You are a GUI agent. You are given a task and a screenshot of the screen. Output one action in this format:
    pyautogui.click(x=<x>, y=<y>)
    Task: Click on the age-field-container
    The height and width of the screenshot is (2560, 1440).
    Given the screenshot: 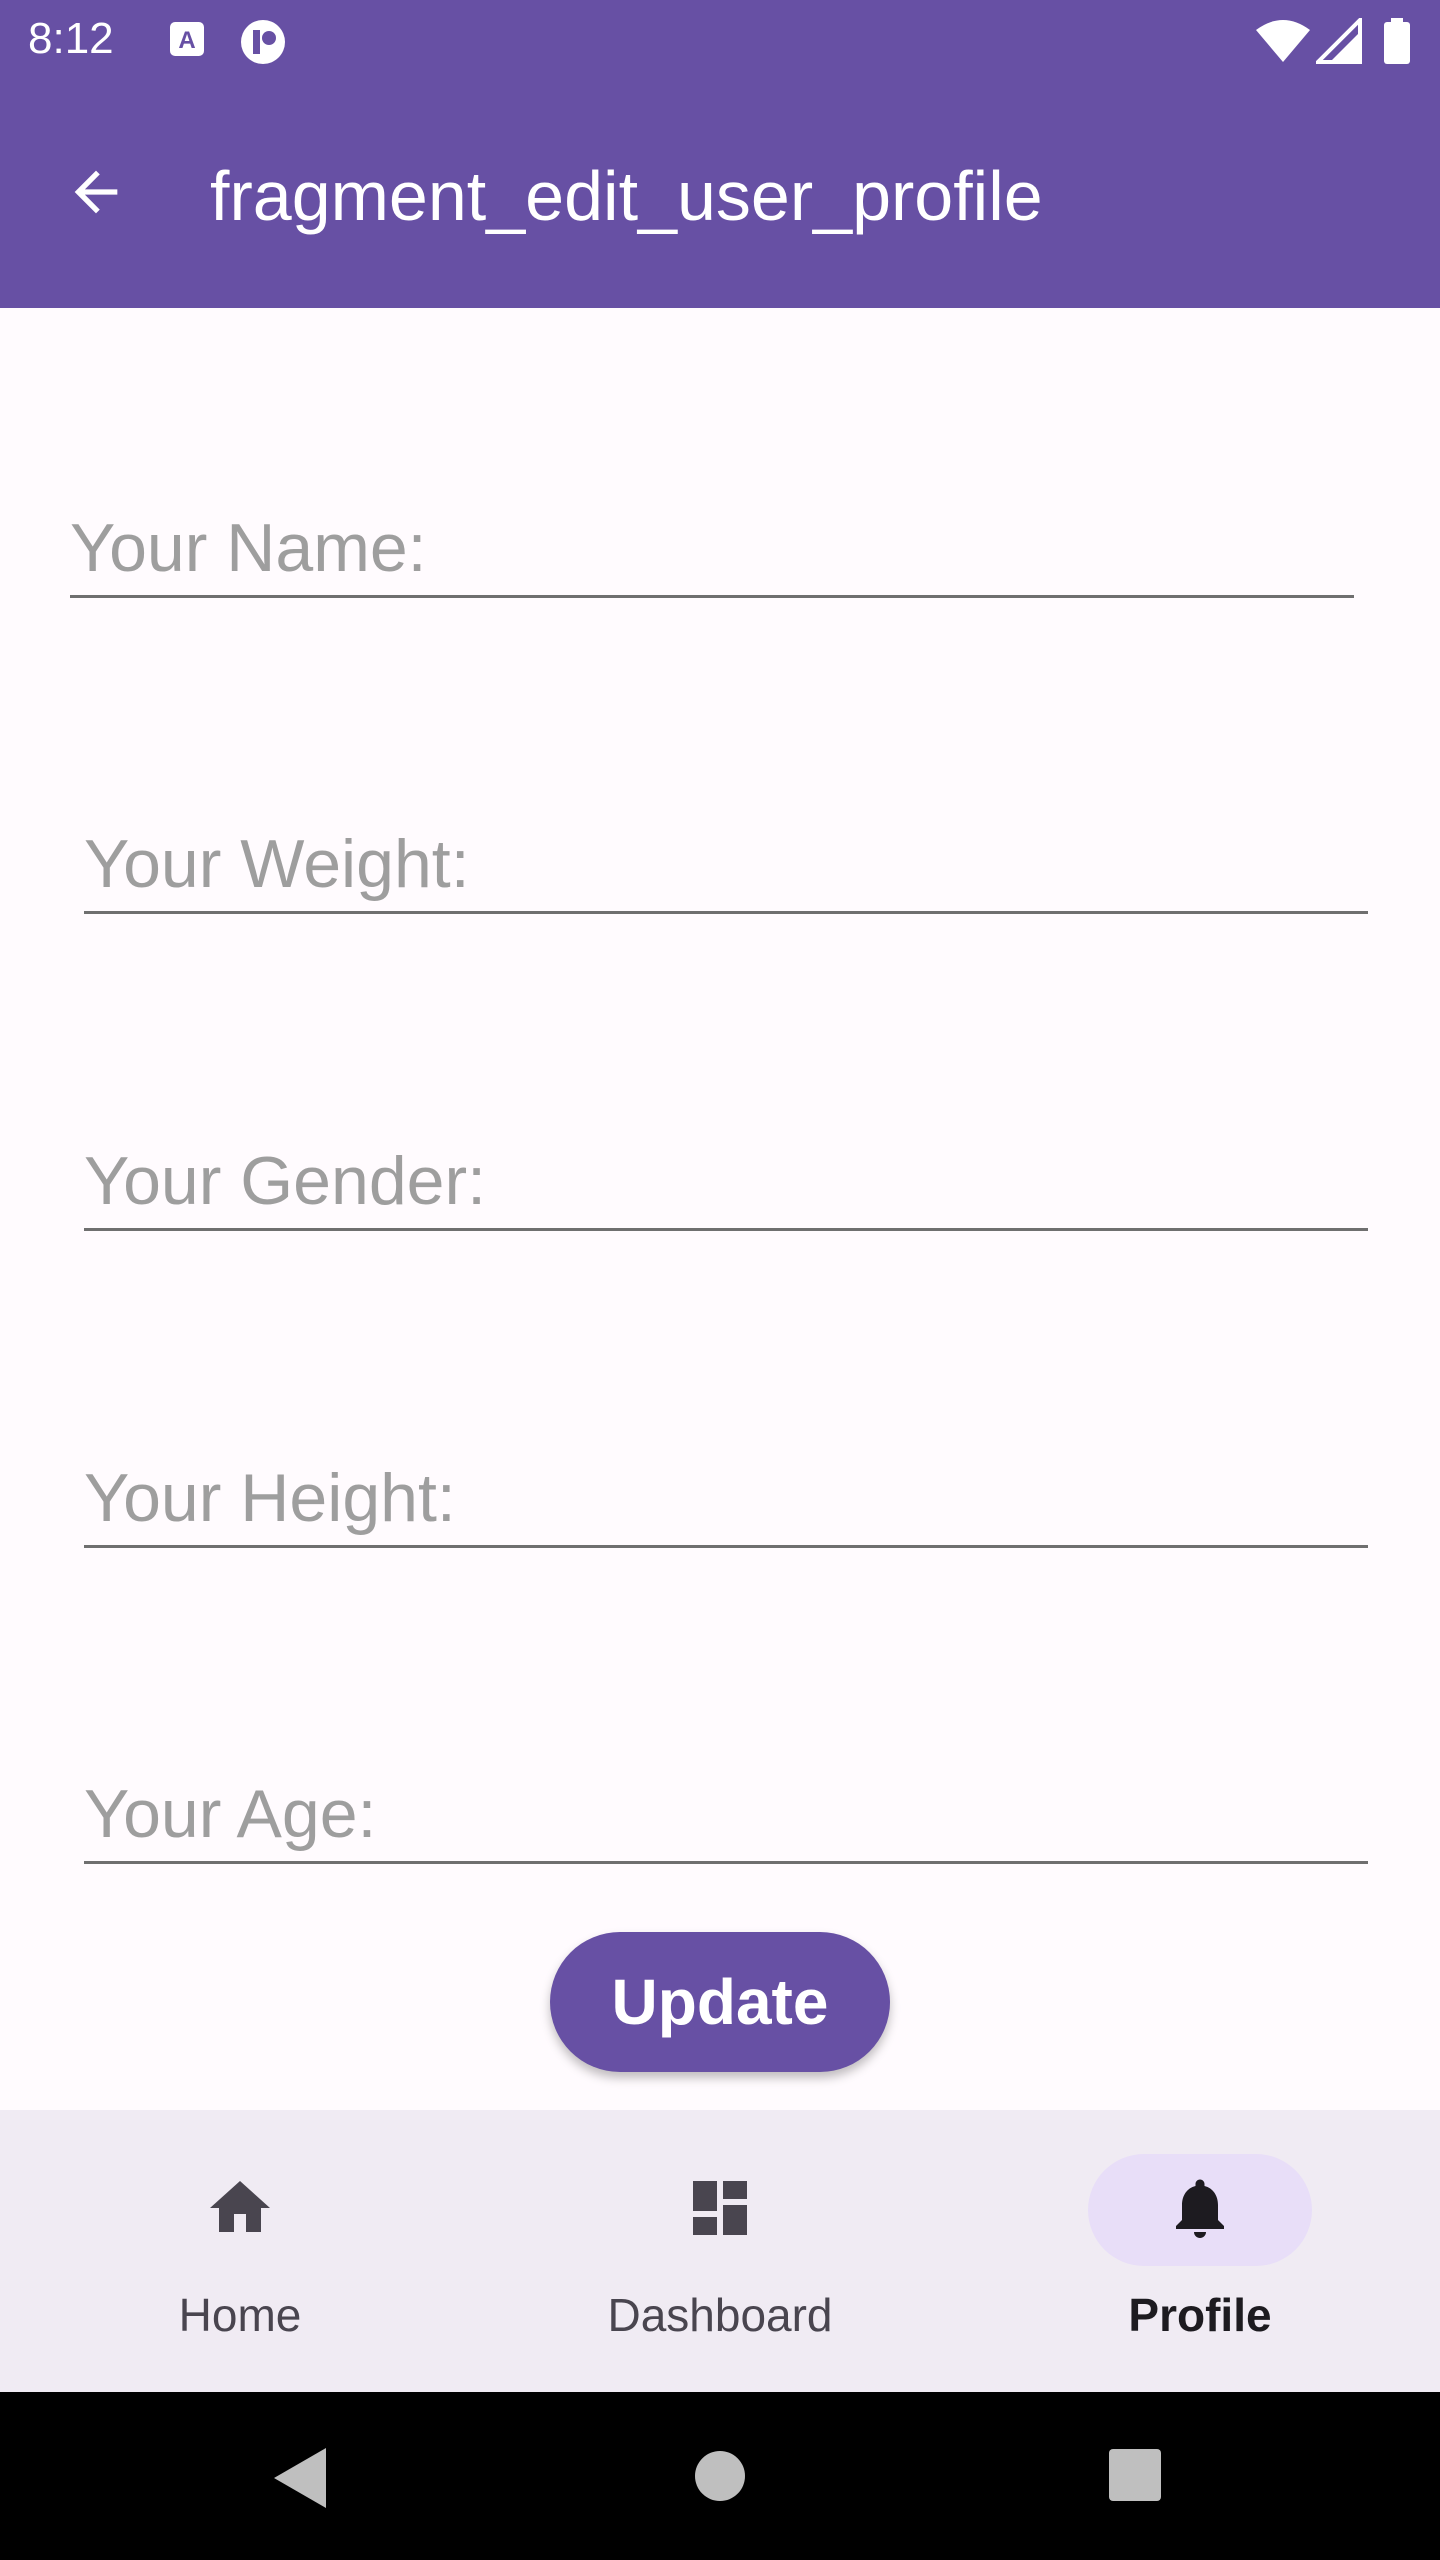 What is the action you would take?
    pyautogui.click(x=726, y=1804)
    